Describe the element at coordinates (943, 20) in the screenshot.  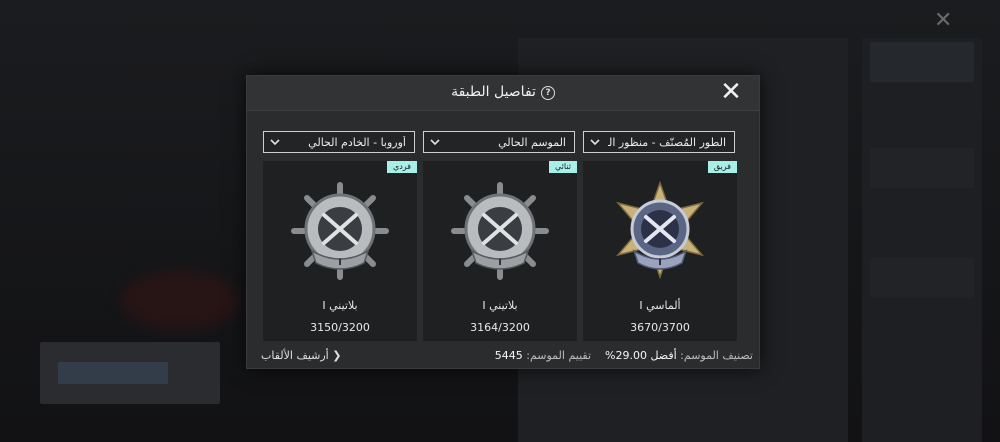
I see `background-close-icon: ✕` at that location.